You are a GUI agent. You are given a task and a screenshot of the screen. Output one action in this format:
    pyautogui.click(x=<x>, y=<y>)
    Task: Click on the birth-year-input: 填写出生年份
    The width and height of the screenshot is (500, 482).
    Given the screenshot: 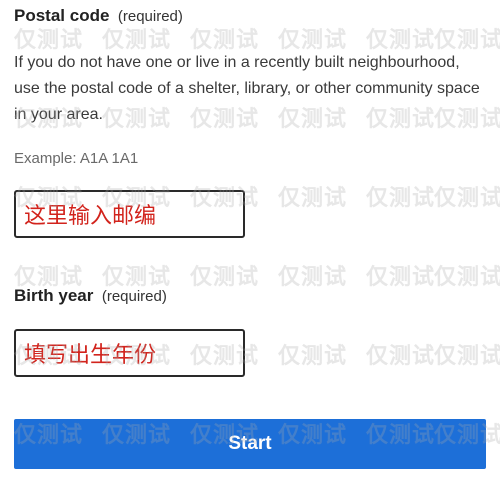 What is the action you would take?
    pyautogui.click(x=129, y=353)
    